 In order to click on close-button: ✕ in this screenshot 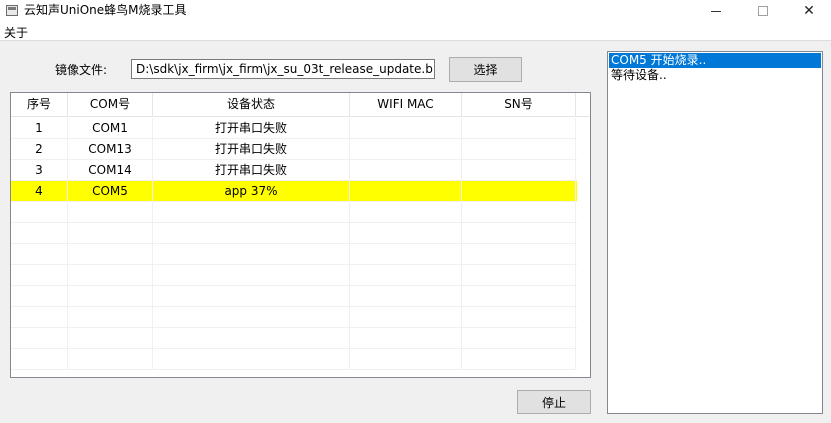, I will do `click(808, 11)`.